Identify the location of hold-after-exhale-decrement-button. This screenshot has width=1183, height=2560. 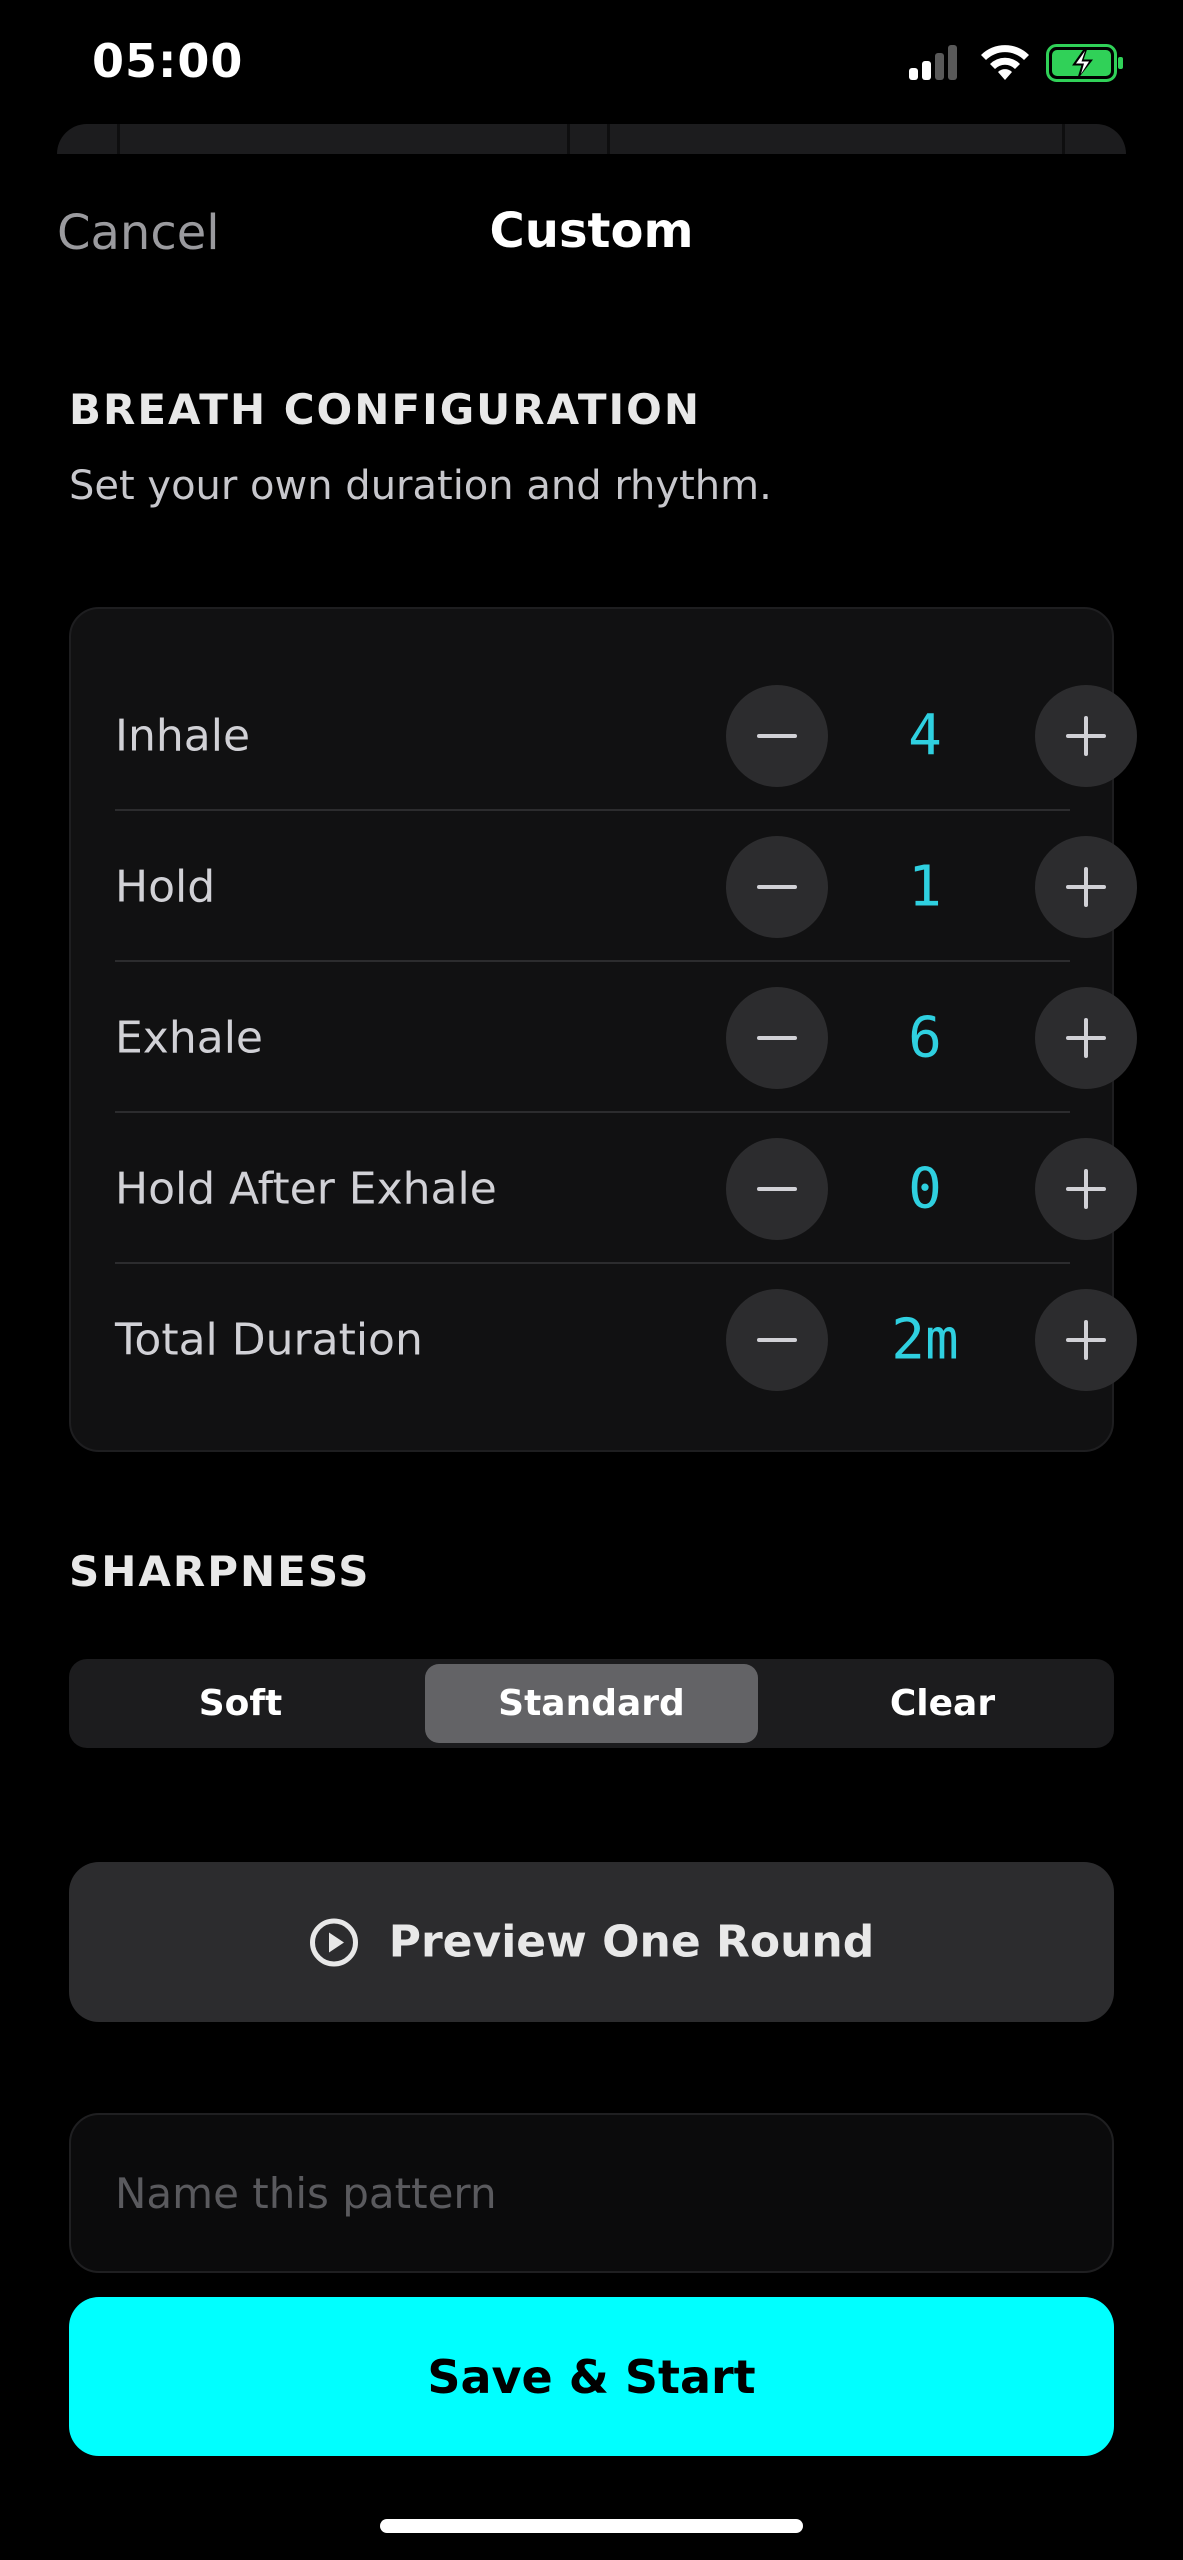
(777, 1188).